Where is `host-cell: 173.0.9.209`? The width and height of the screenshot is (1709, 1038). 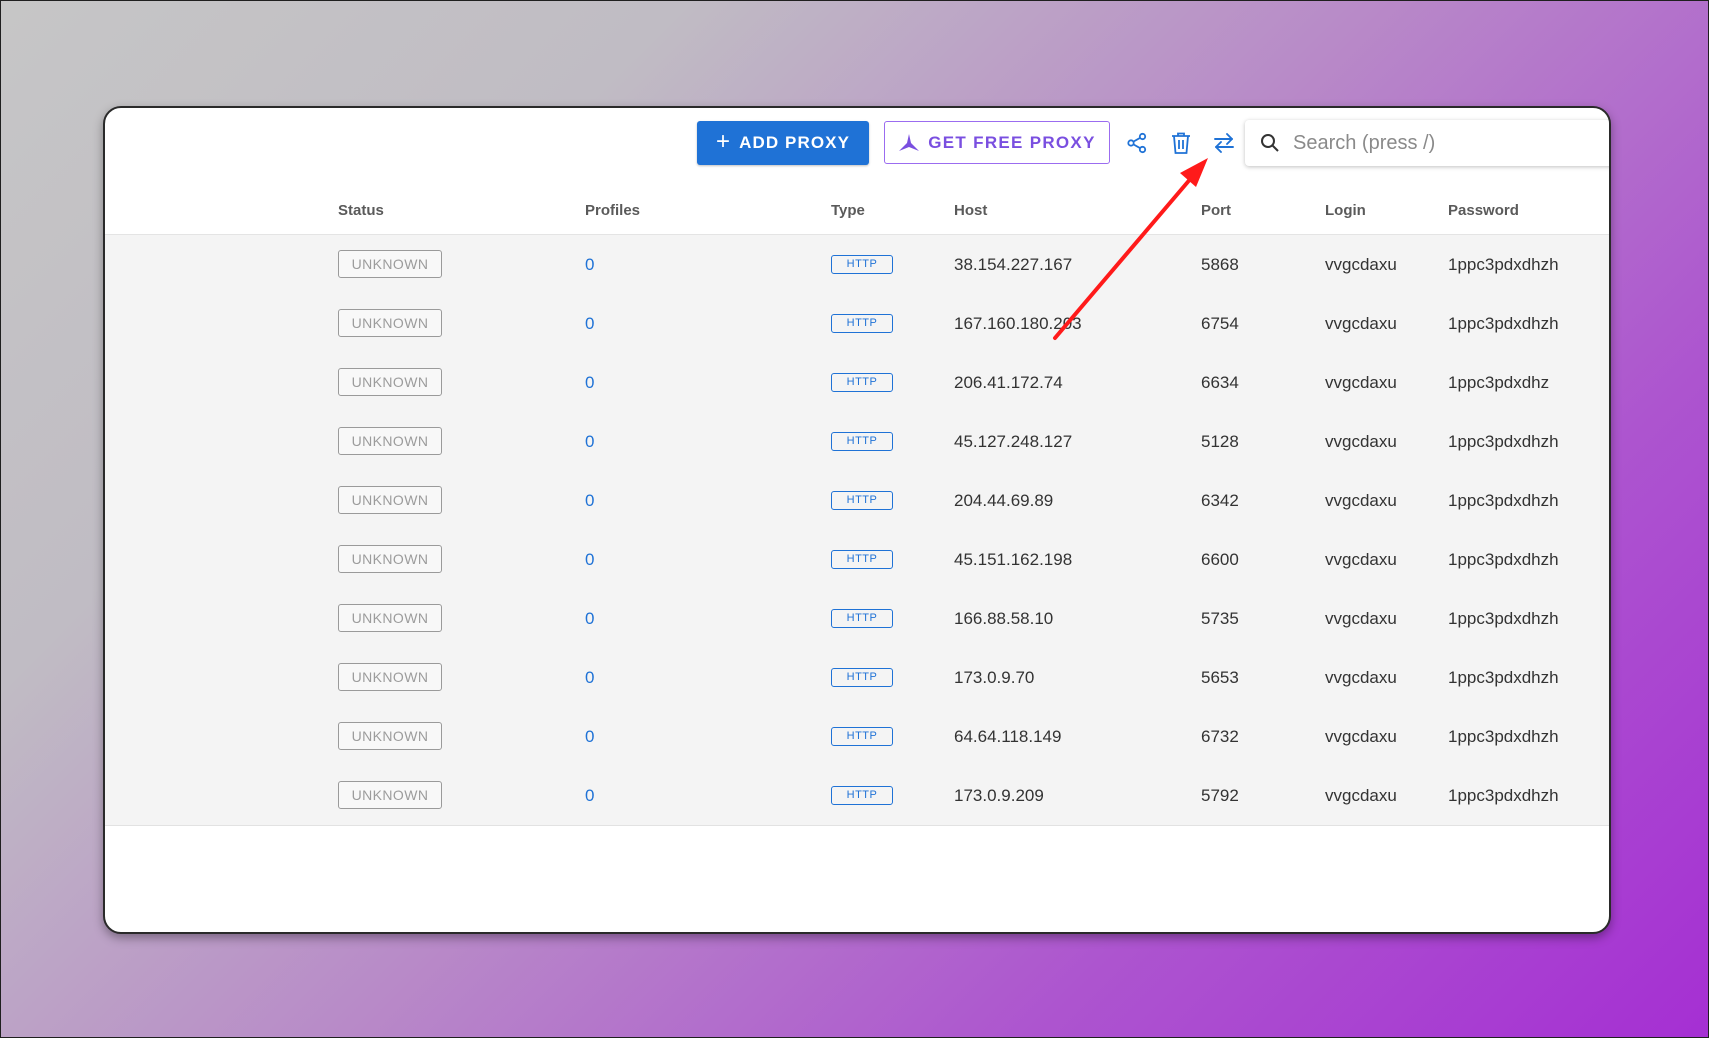
host-cell: 173.0.9.209 is located at coordinates (999, 795).